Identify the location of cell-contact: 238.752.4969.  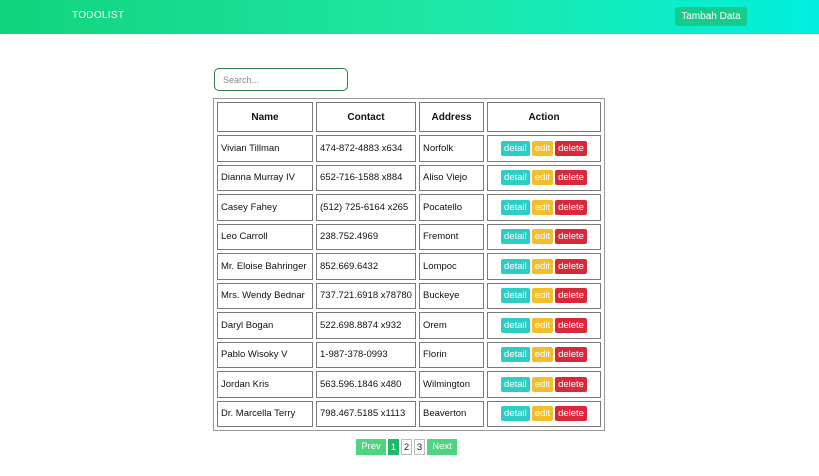
(366, 236).